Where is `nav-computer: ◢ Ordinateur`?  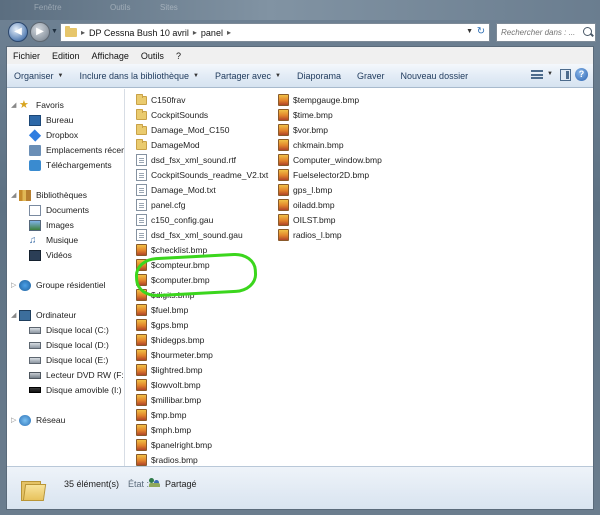
nav-computer: ◢ Ordinateur is located at coordinates (43, 315).